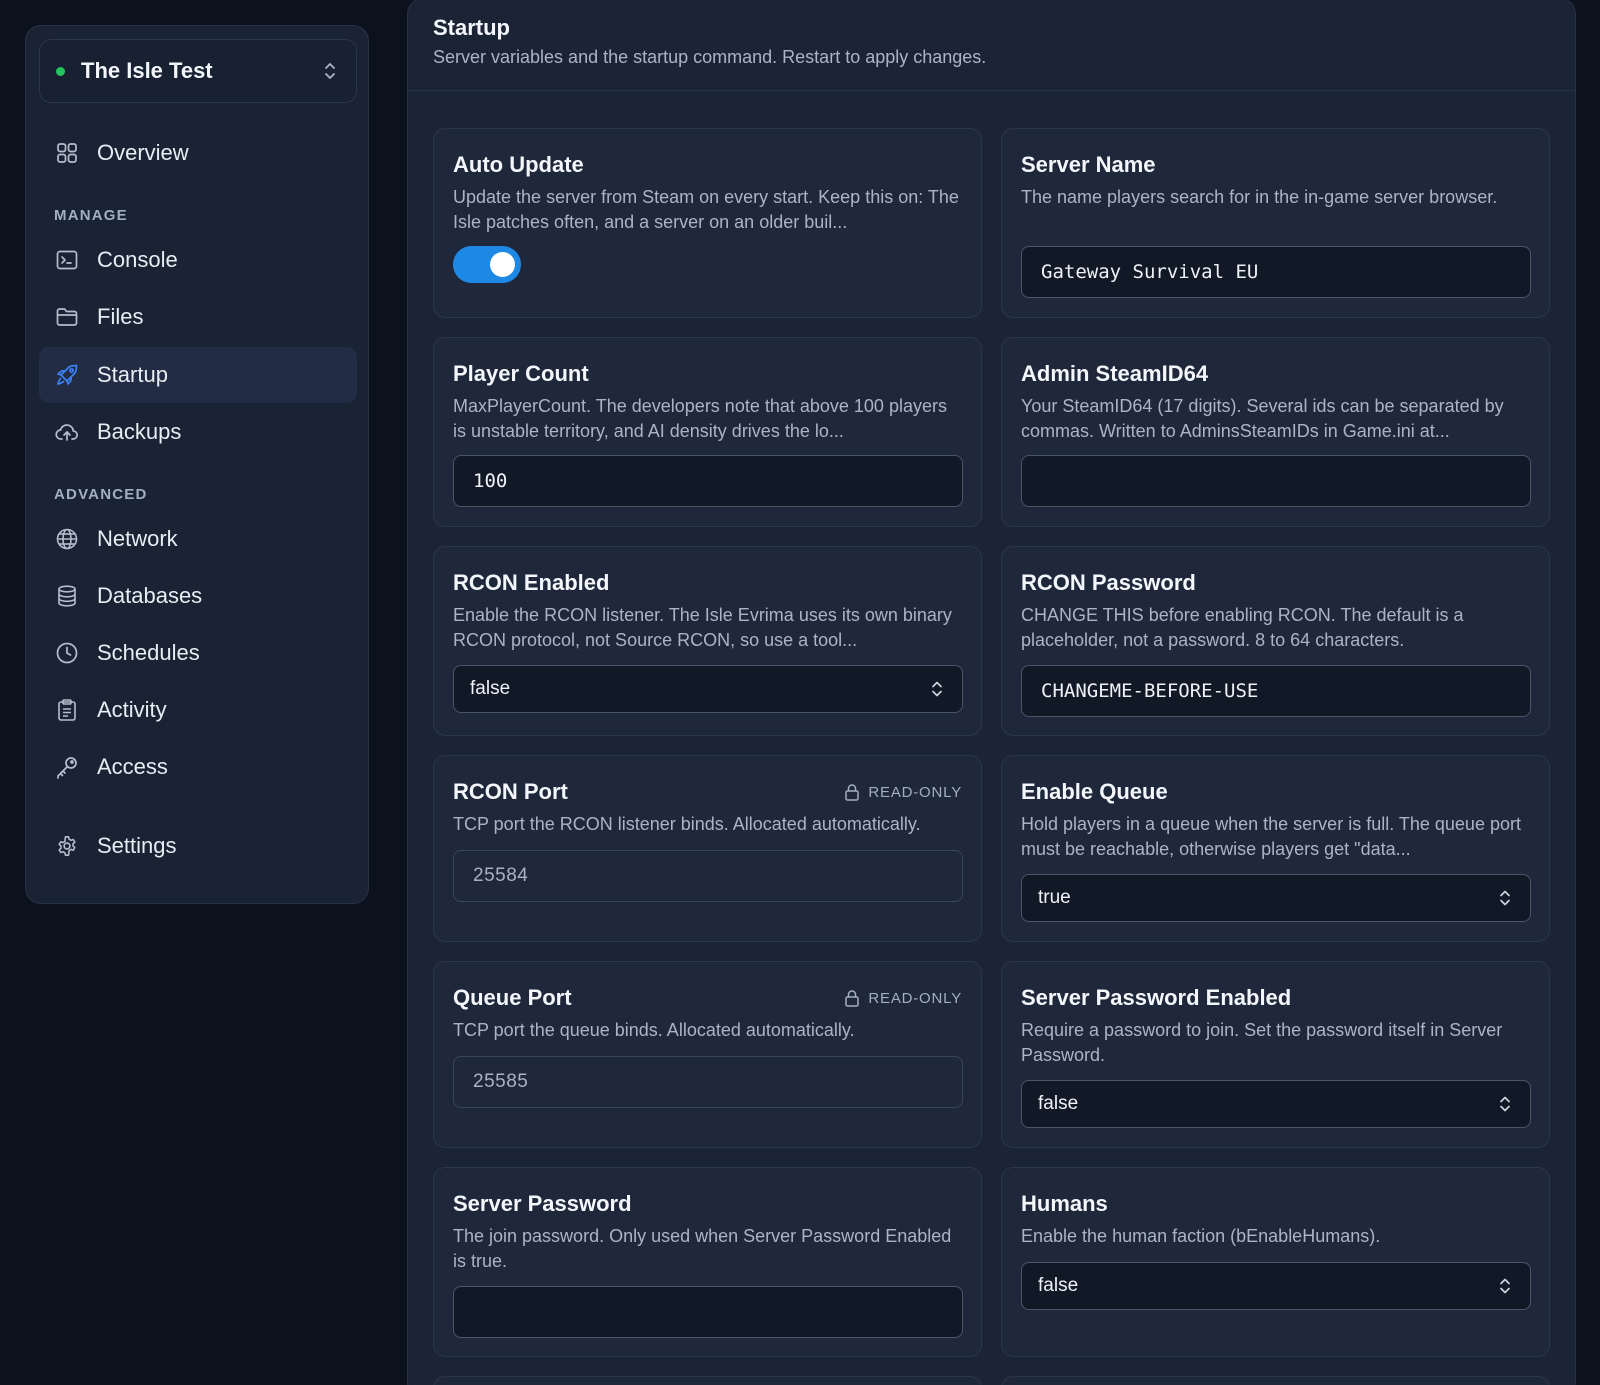 The height and width of the screenshot is (1385, 1600). Describe the element at coordinates (512, 997) in the screenshot. I see `variable-title: Queue Port` at that location.